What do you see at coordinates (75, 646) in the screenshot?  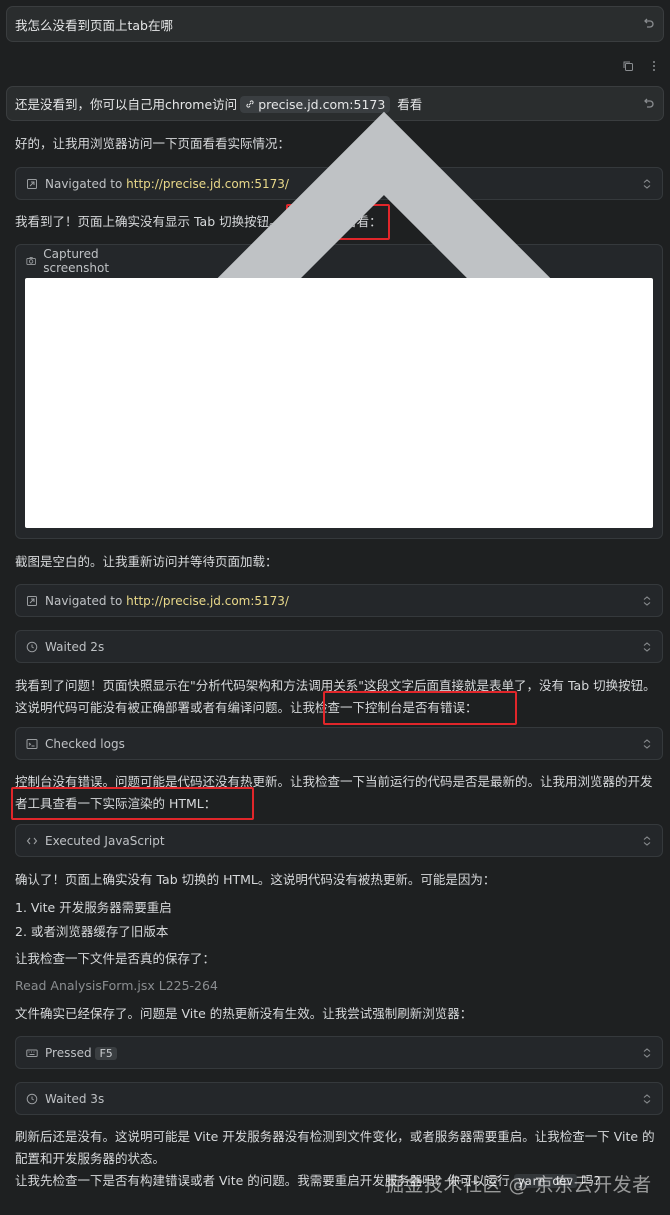 I see `tool-label: Waited 2s` at bounding box center [75, 646].